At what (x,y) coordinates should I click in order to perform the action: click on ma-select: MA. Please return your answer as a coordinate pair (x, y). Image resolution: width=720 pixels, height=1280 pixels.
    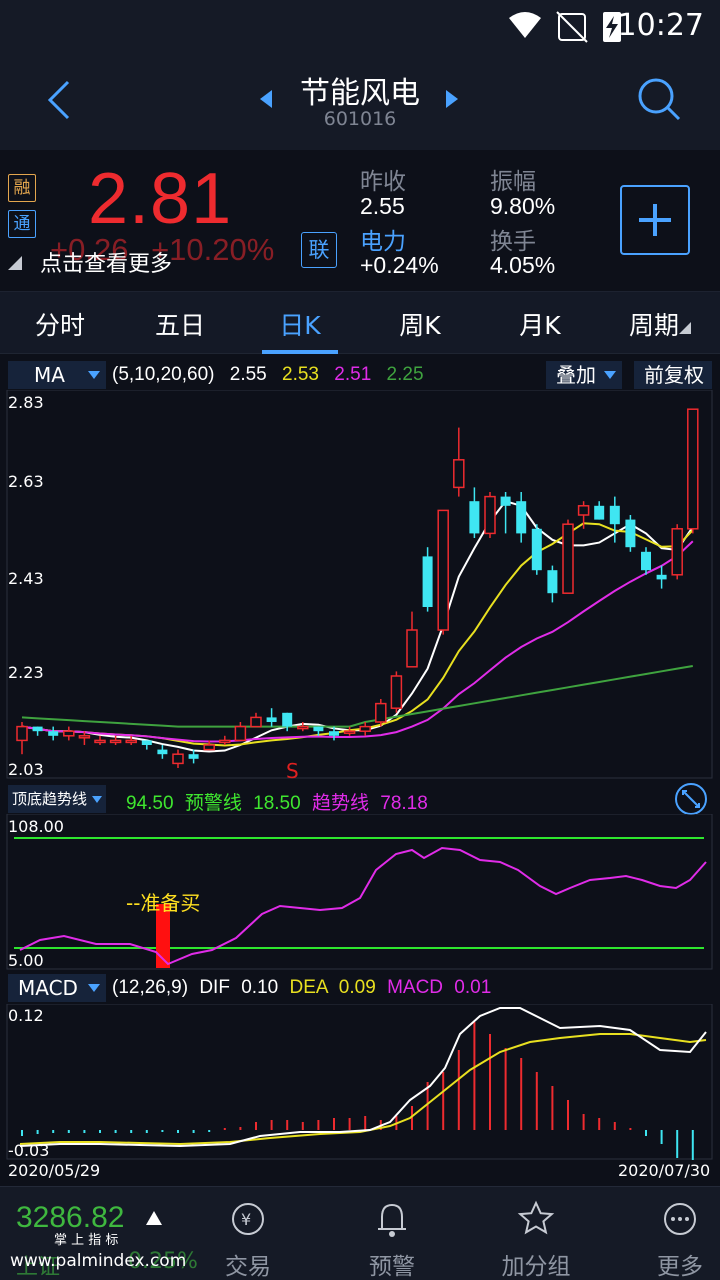
    Looking at the image, I should click on (57, 375).